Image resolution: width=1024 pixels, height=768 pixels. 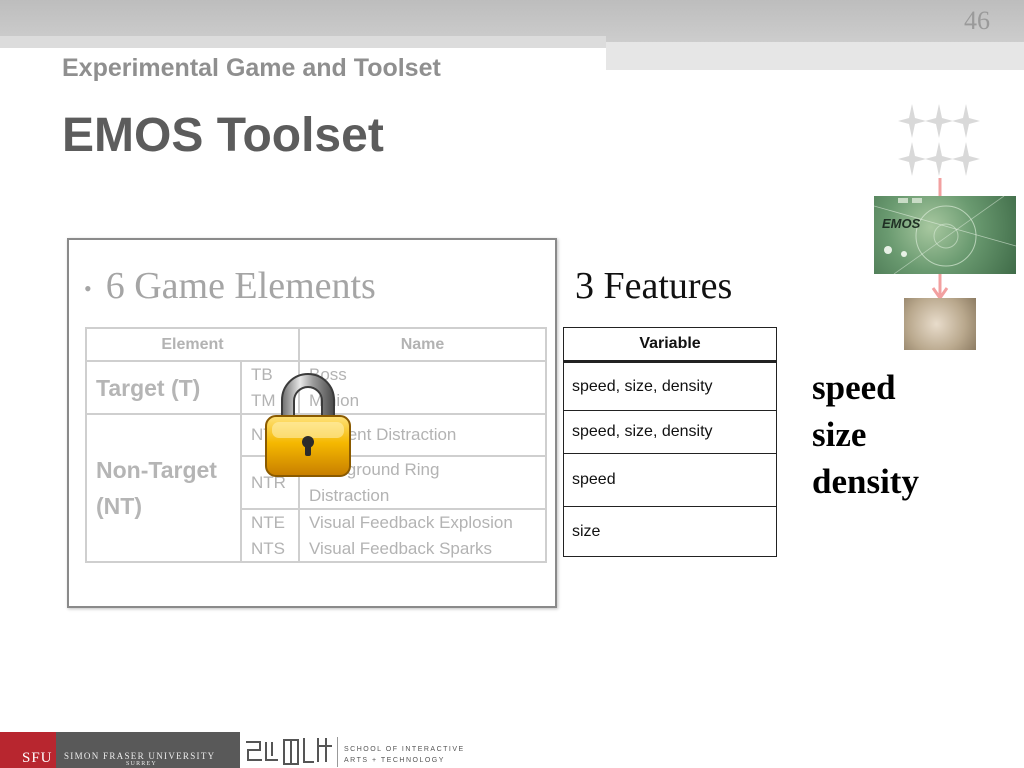 I want to click on slide-number: 46, so click(x=977, y=20).